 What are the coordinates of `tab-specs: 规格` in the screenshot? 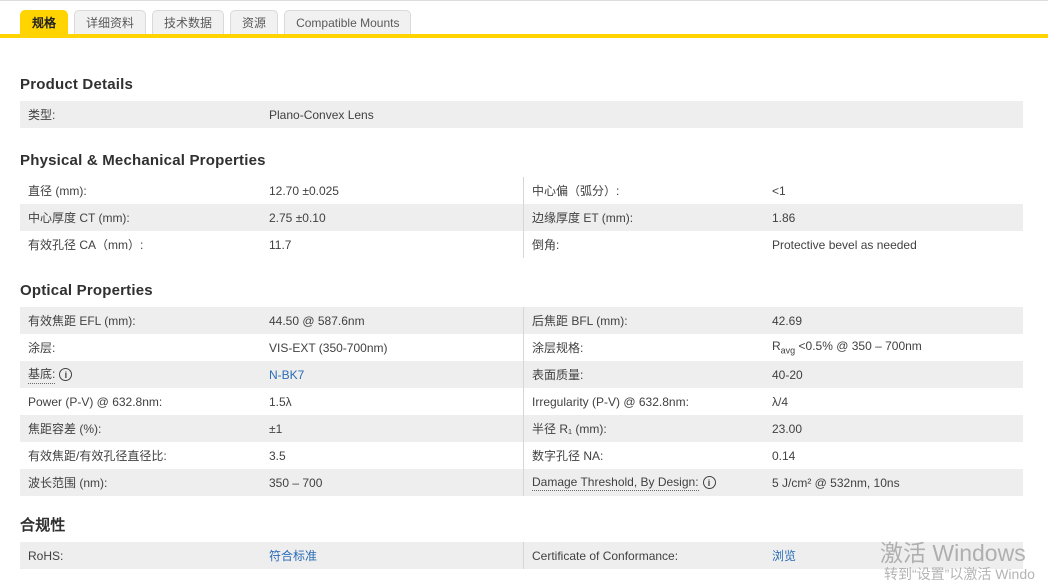 It's located at (44, 22).